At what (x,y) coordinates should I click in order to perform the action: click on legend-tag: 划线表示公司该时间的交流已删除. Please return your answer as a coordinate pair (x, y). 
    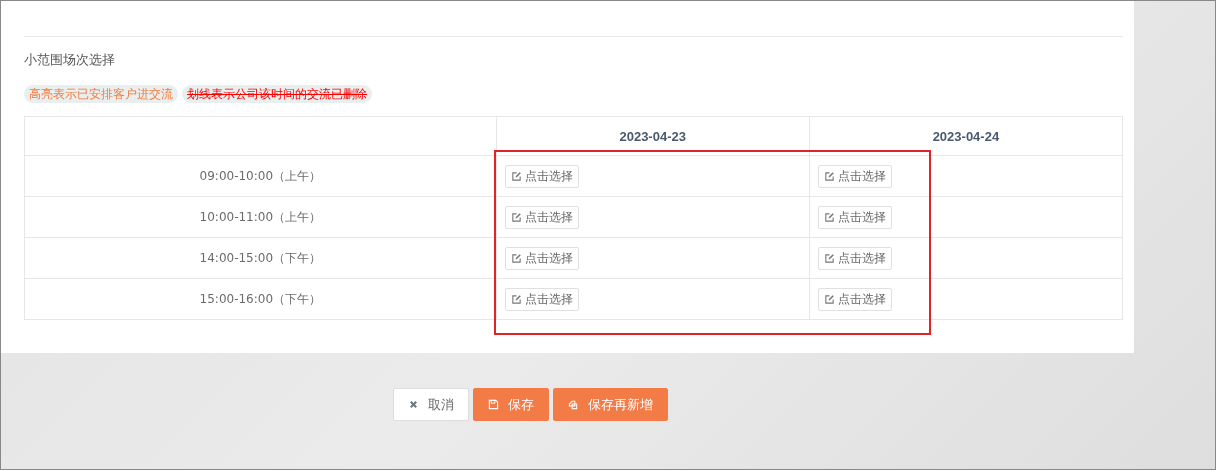
    Looking at the image, I should click on (277, 94).